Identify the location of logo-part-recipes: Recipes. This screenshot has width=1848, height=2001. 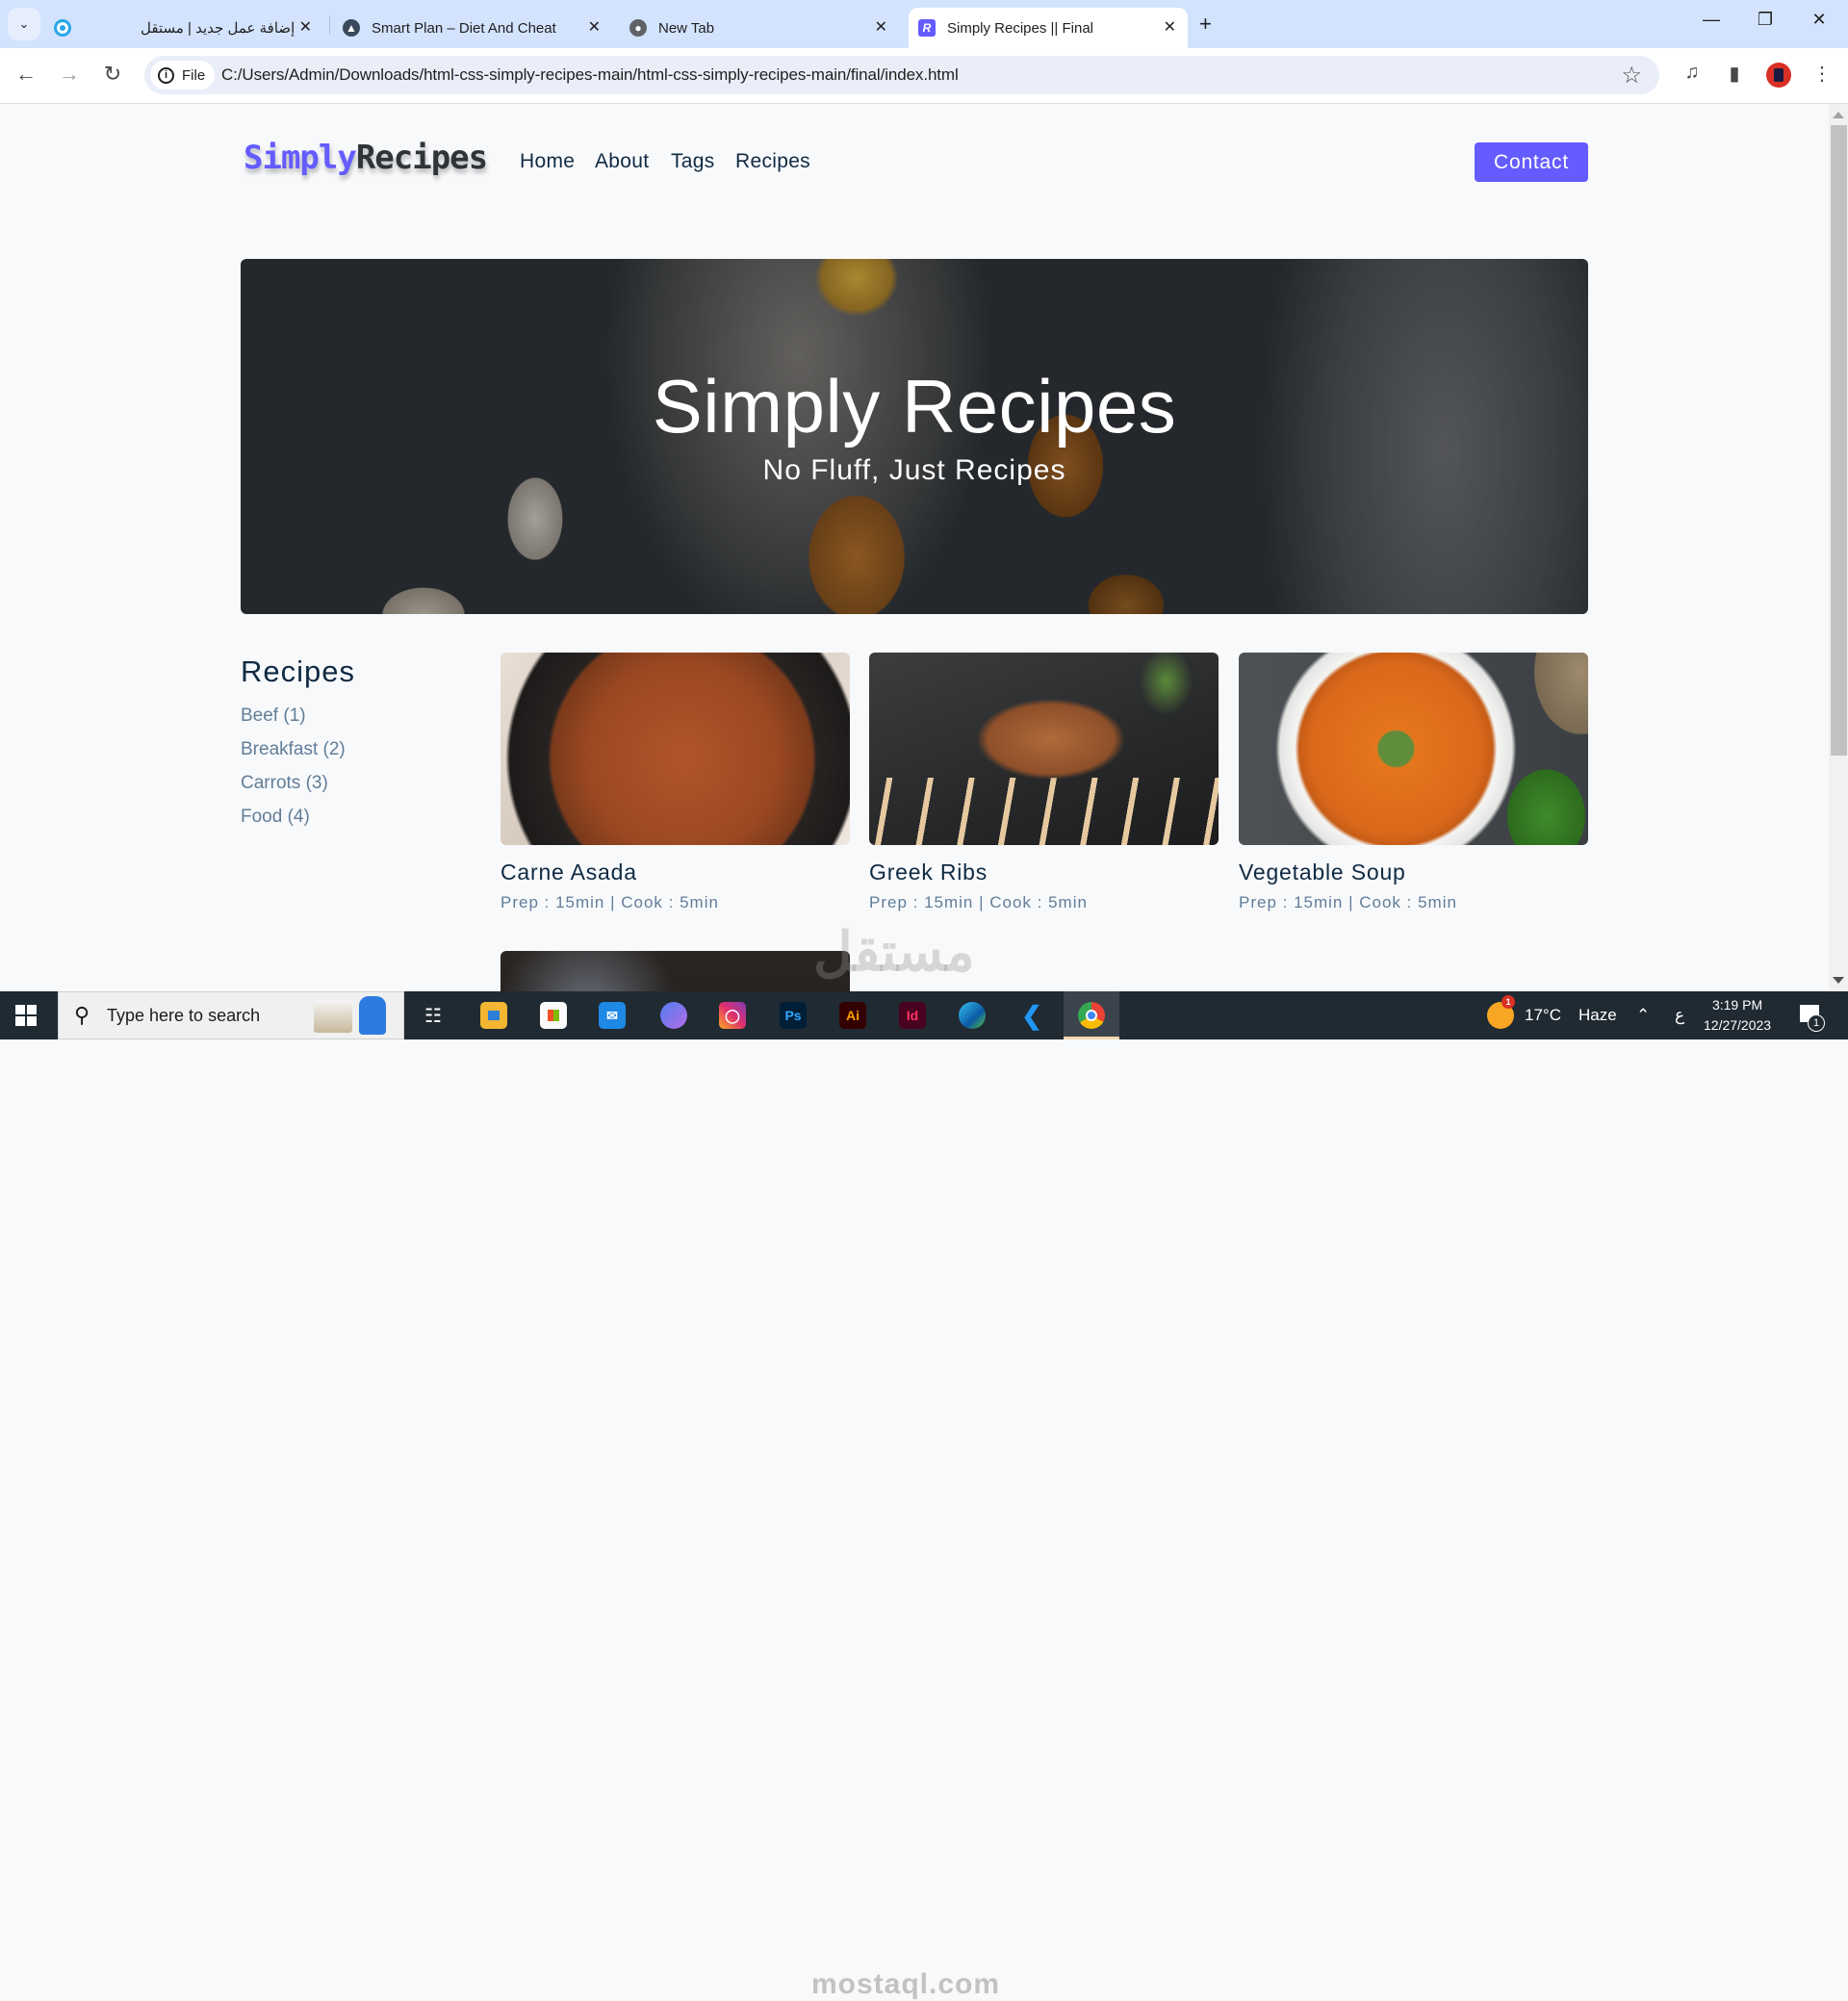
(421, 158).